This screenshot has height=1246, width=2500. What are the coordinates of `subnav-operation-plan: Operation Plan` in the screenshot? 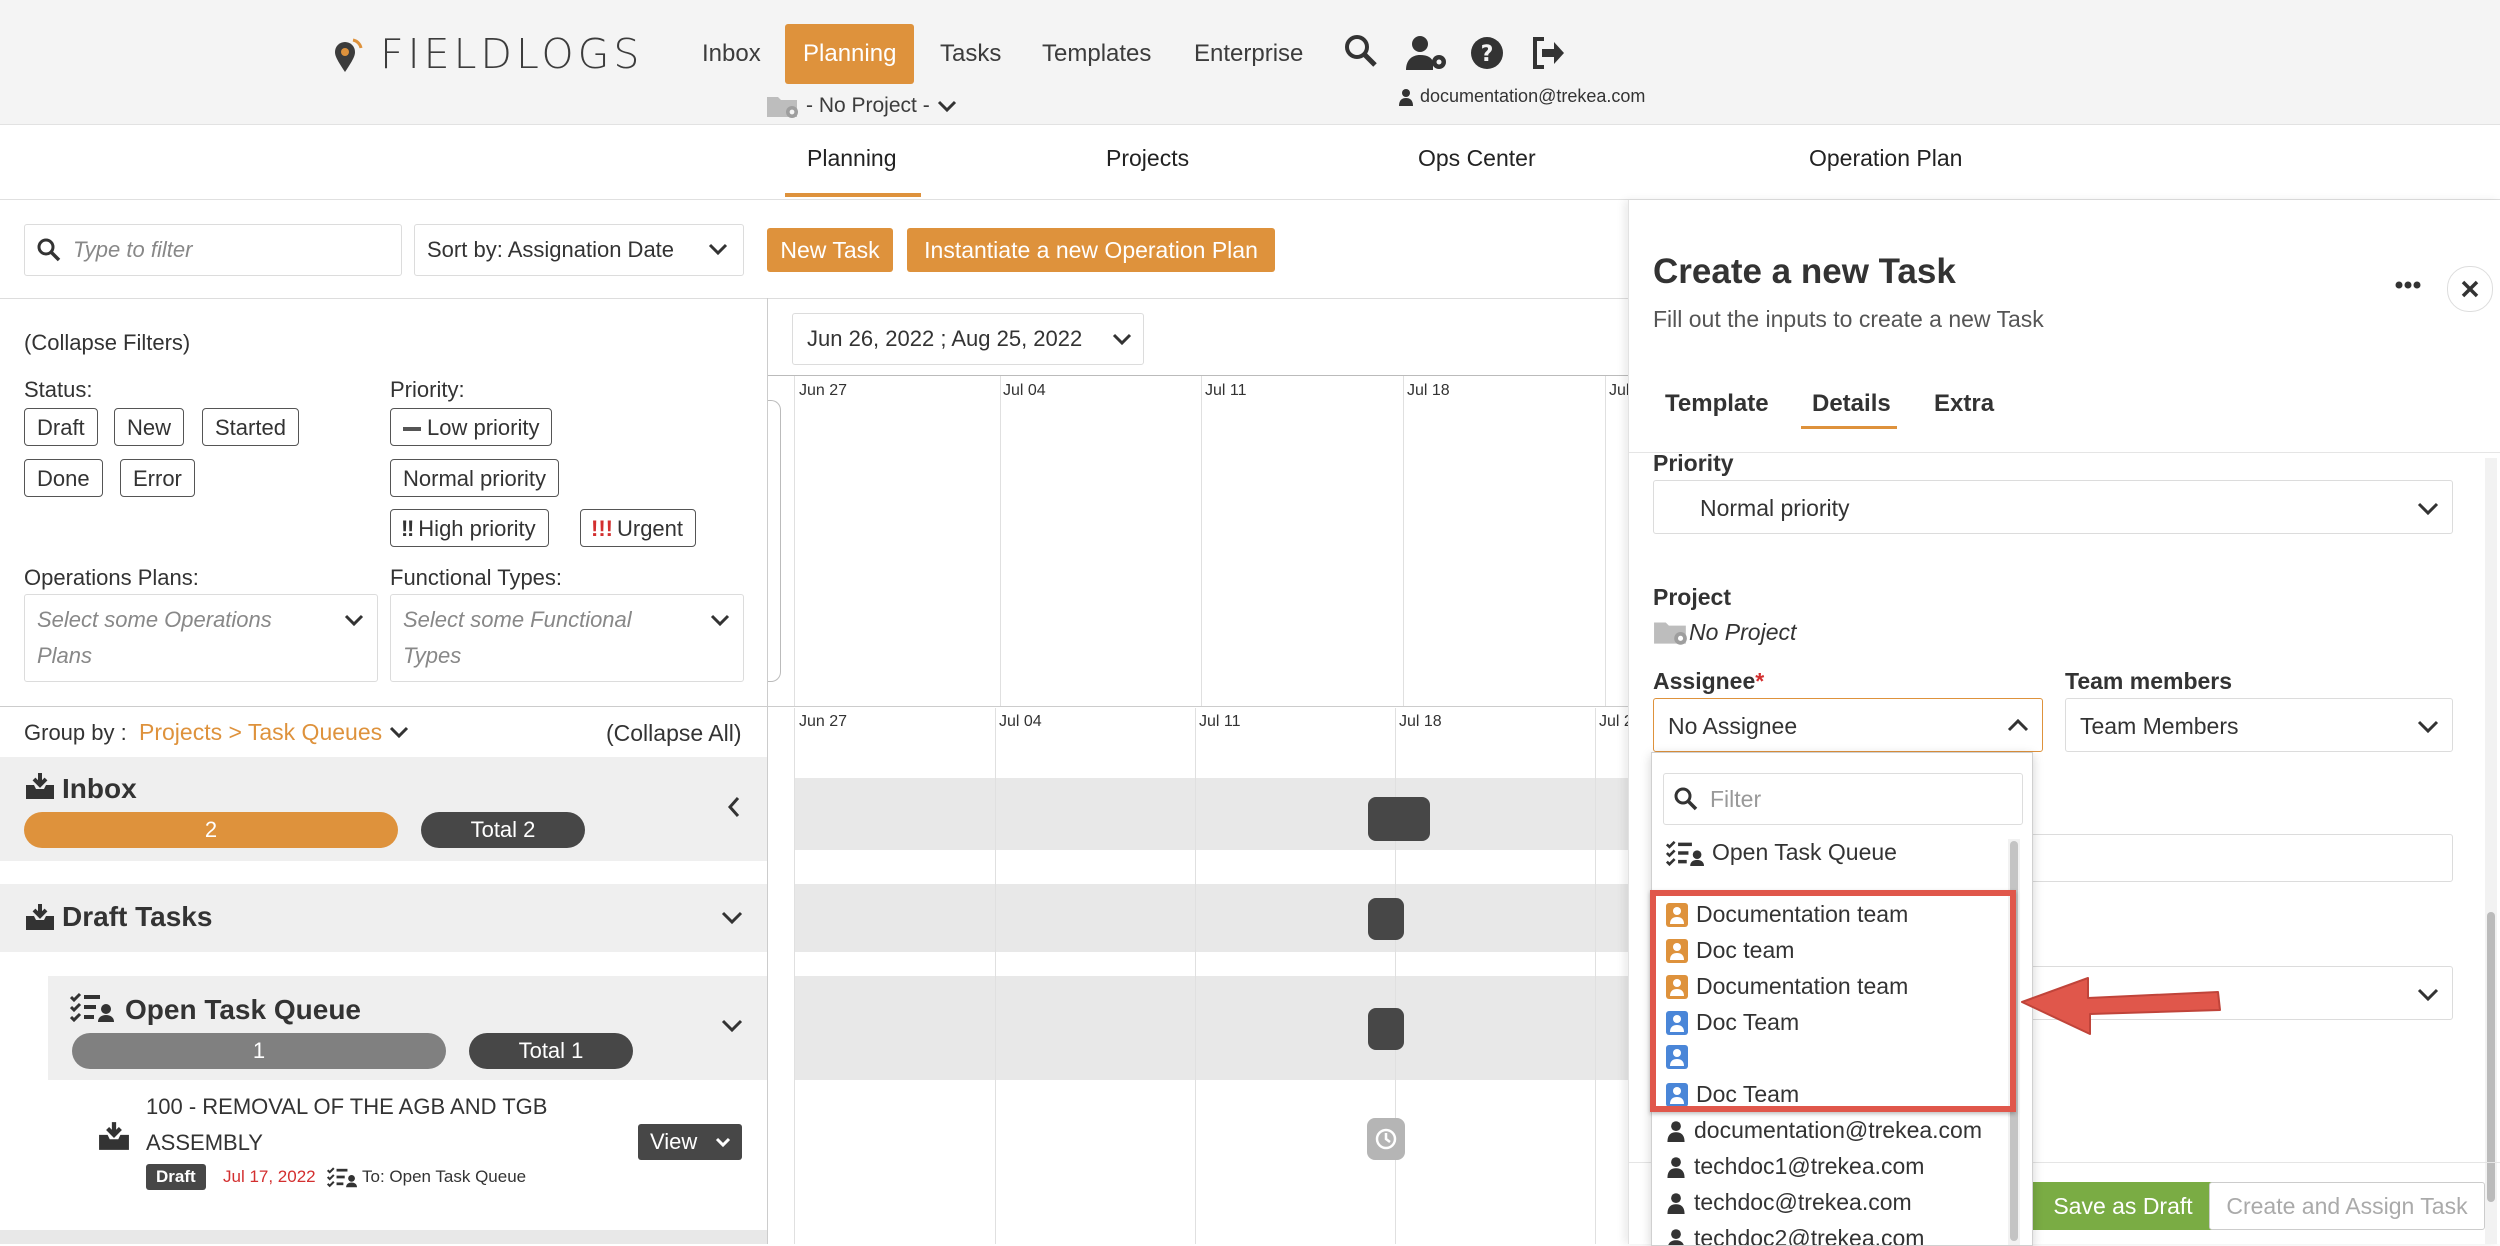 It's located at (1885, 158).